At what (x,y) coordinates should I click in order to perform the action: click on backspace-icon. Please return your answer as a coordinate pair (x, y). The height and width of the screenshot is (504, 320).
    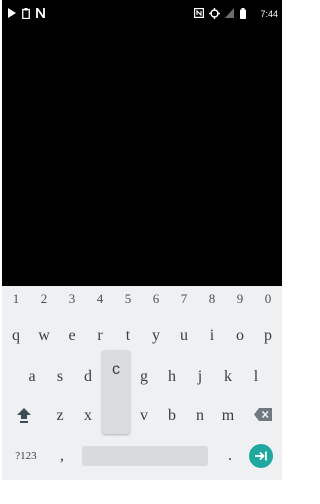
    Looking at the image, I should click on (263, 414).